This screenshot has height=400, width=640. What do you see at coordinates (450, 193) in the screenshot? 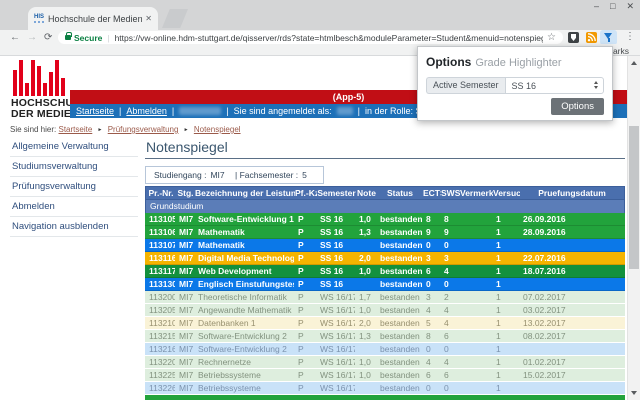
I see `column-header: SWS` at bounding box center [450, 193].